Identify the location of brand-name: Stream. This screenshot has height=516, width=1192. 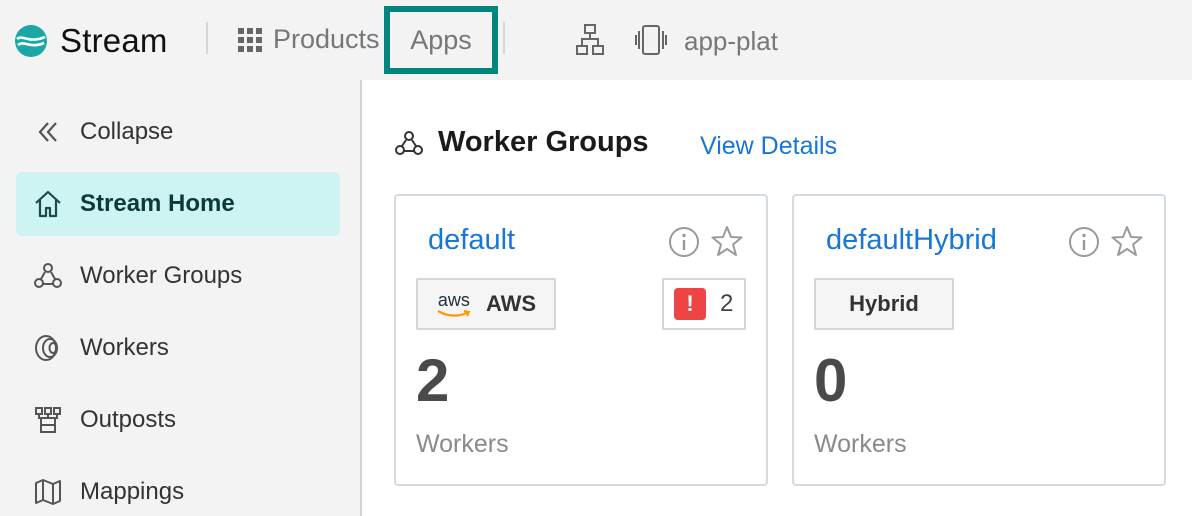
(114, 40).